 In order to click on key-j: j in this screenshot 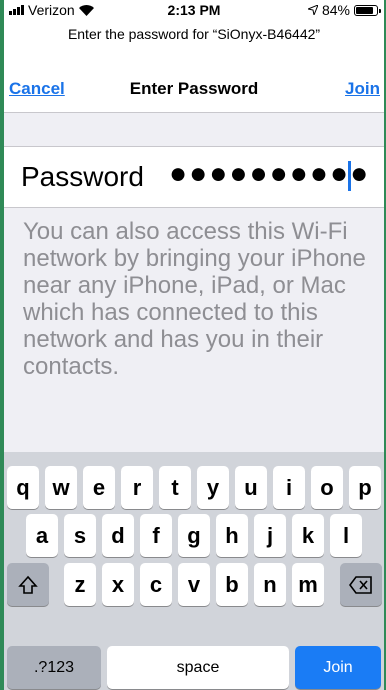, I will do `click(270, 535)`.